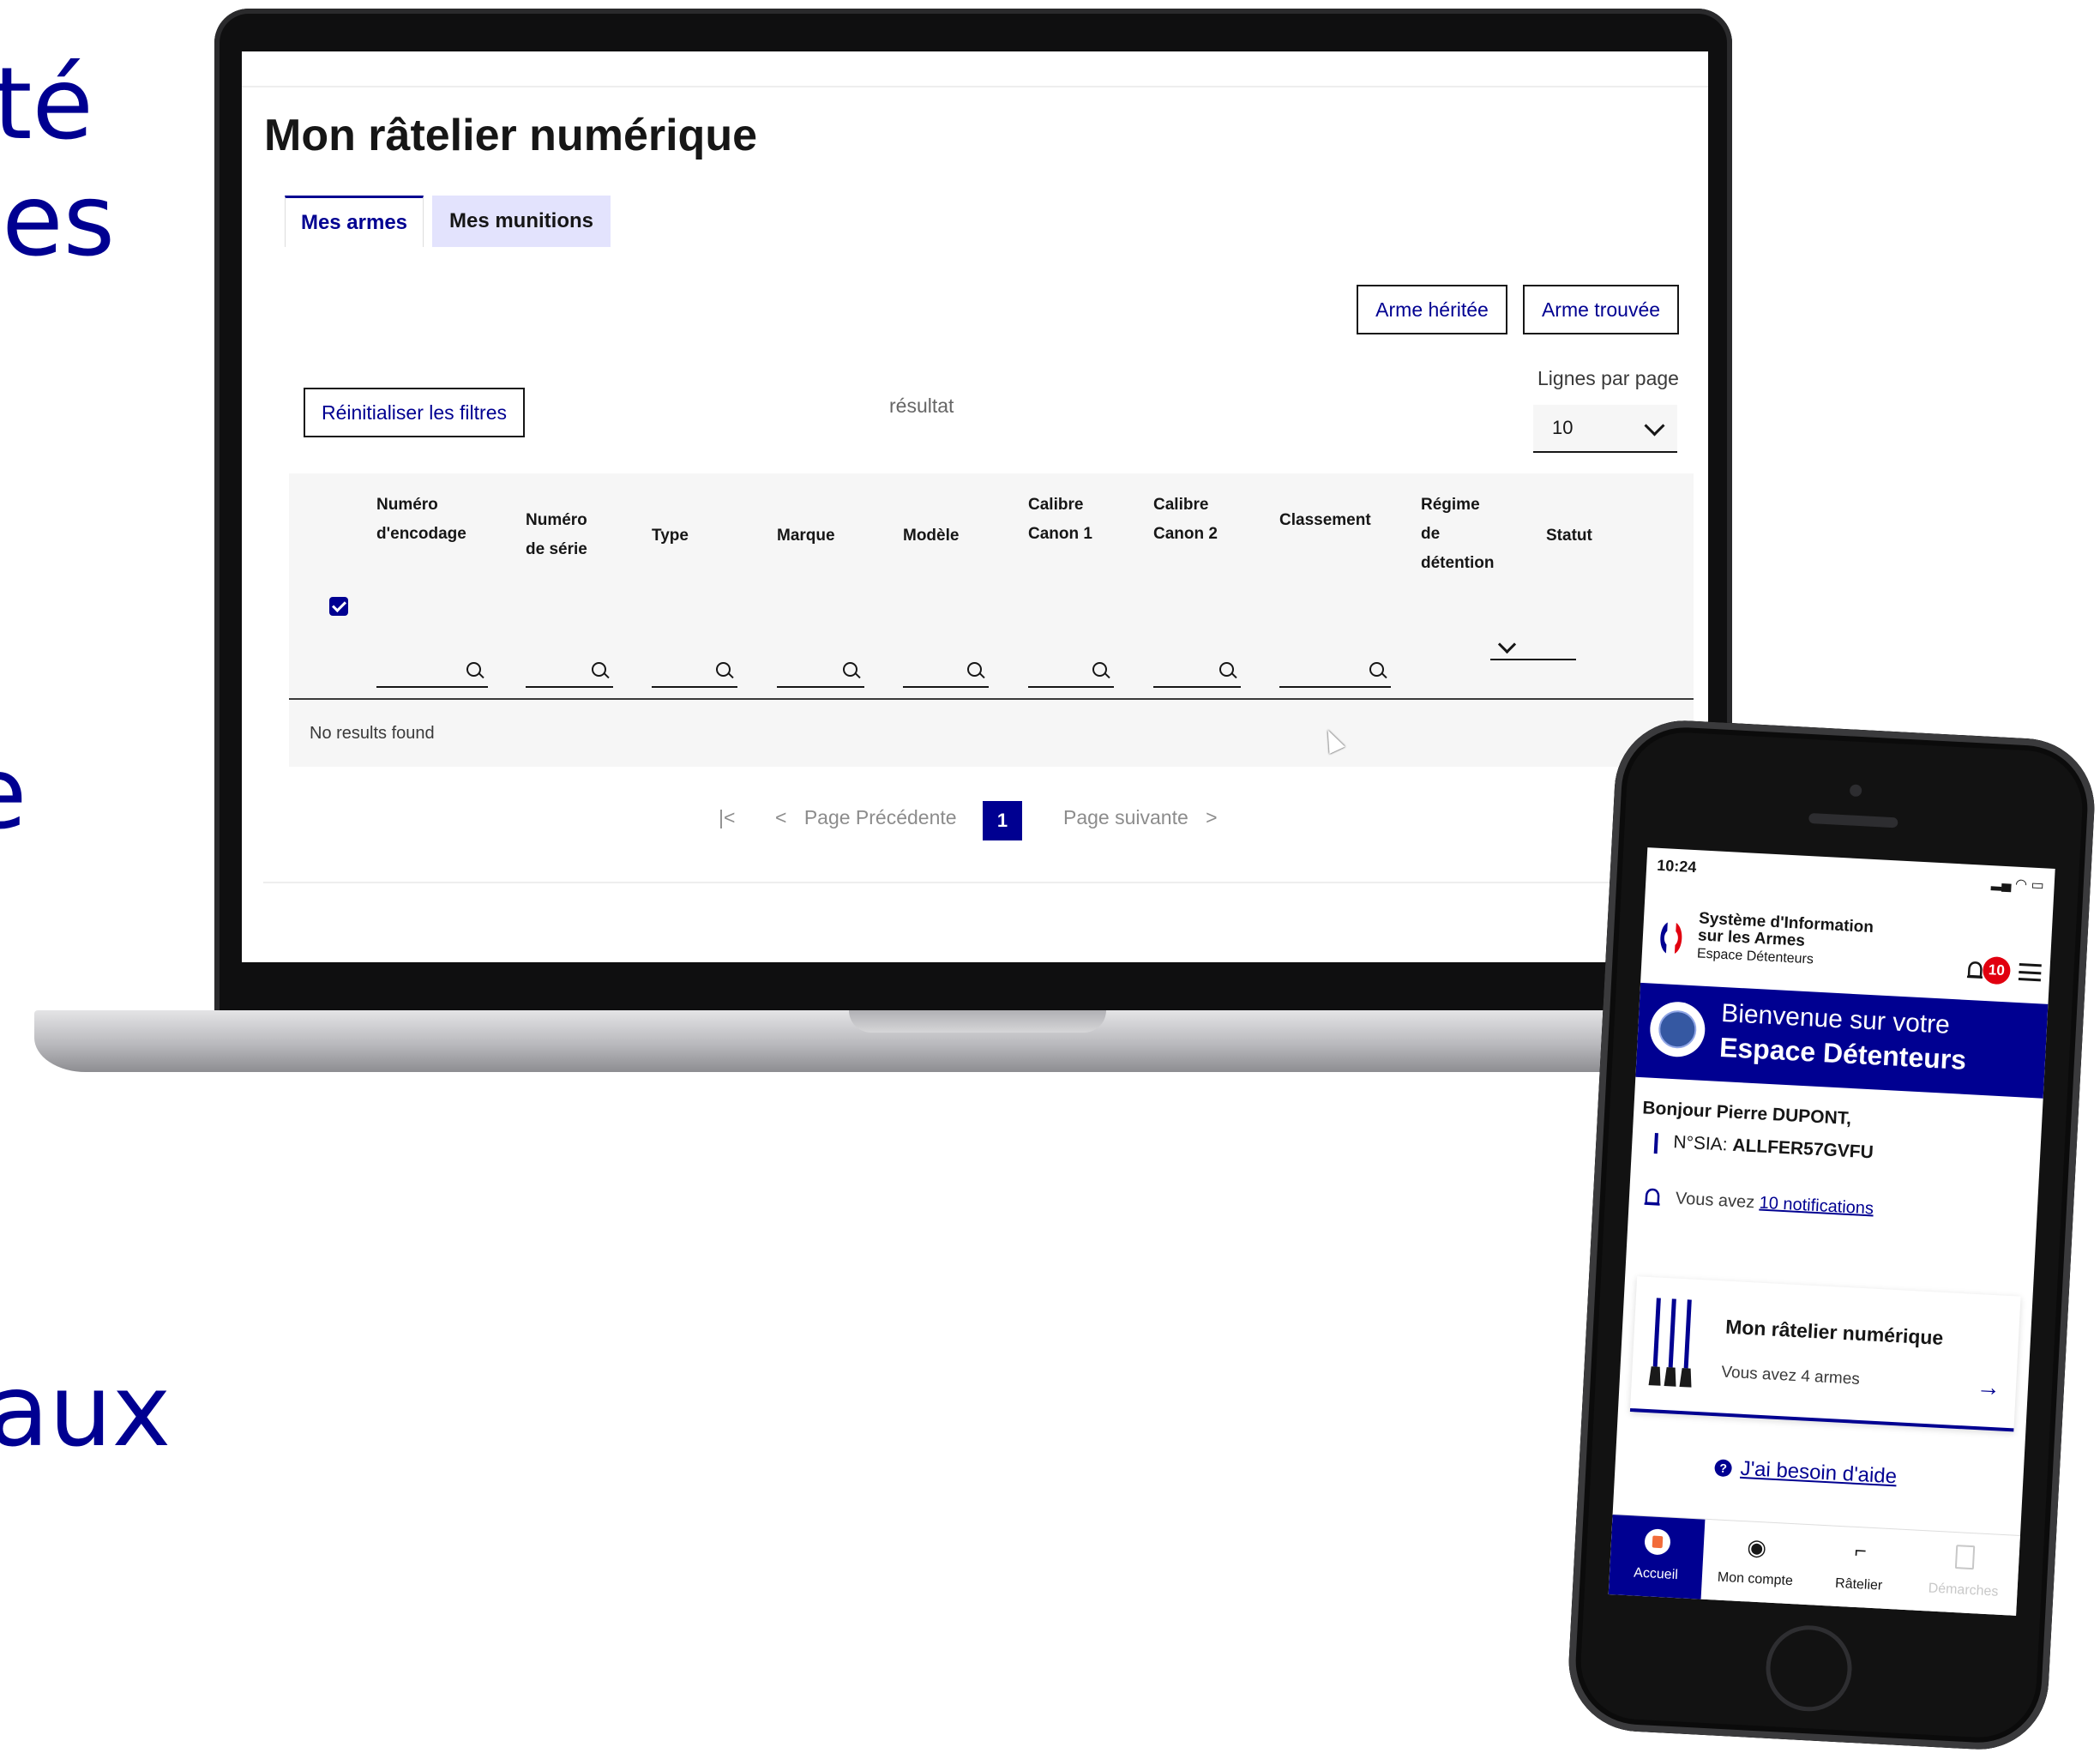  What do you see at coordinates (1652, 1197) in the screenshot?
I see `bell-icon` at bounding box center [1652, 1197].